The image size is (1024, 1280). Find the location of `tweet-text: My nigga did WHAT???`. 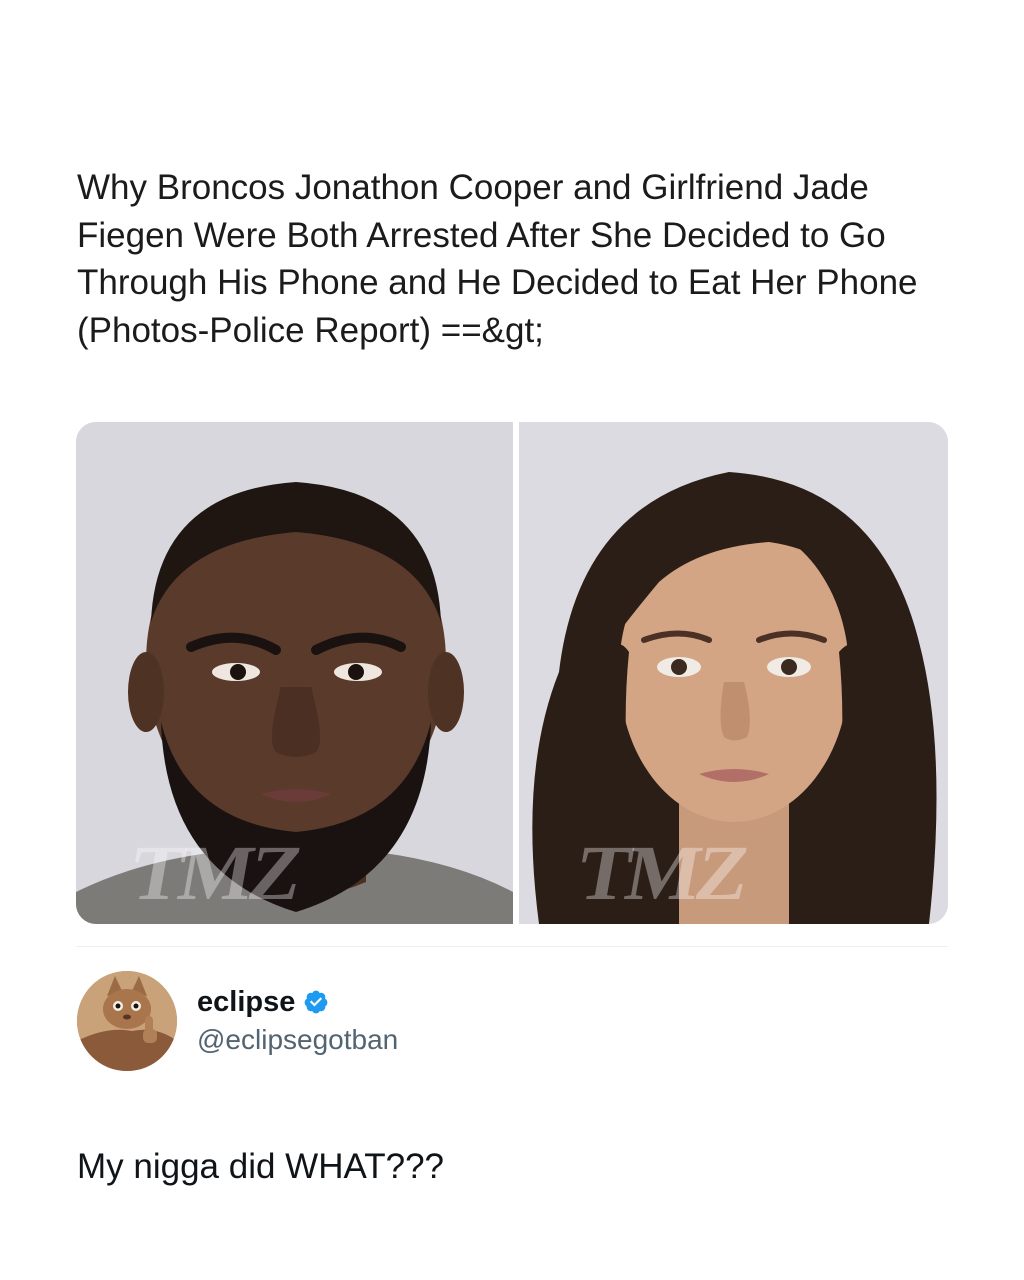

tweet-text: My nigga did WHAT??? is located at coordinates (261, 1166).